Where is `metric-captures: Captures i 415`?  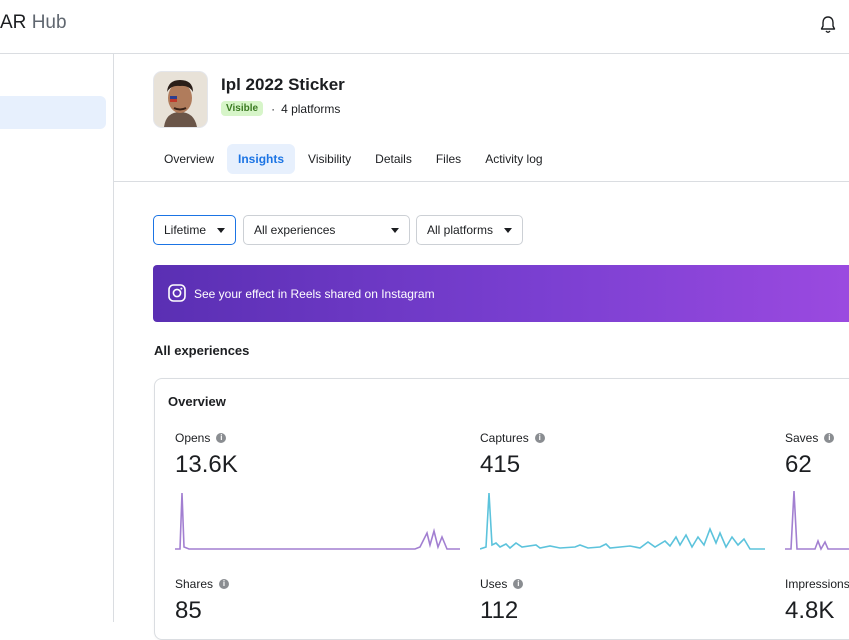 metric-captures: Captures i 415 is located at coordinates (512, 455).